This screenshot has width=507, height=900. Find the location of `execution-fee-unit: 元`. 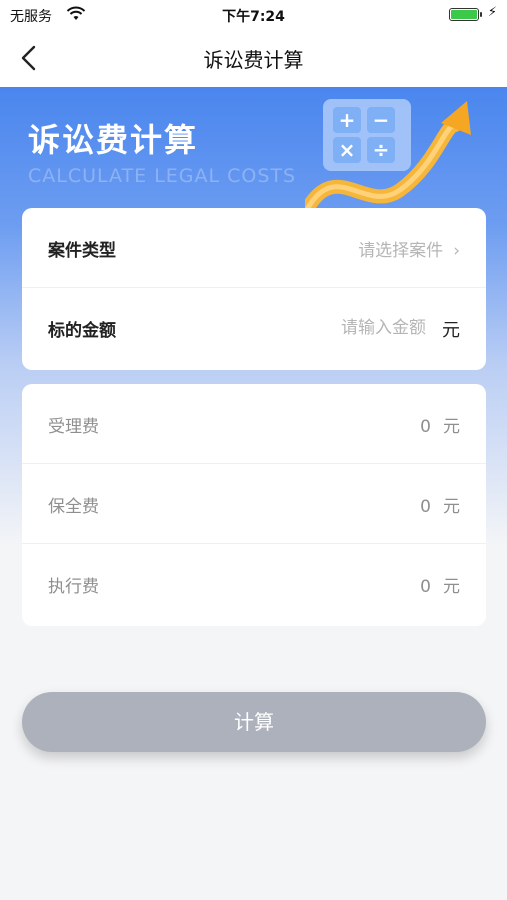

execution-fee-unit: 元 is located at coordinates (451, 587).